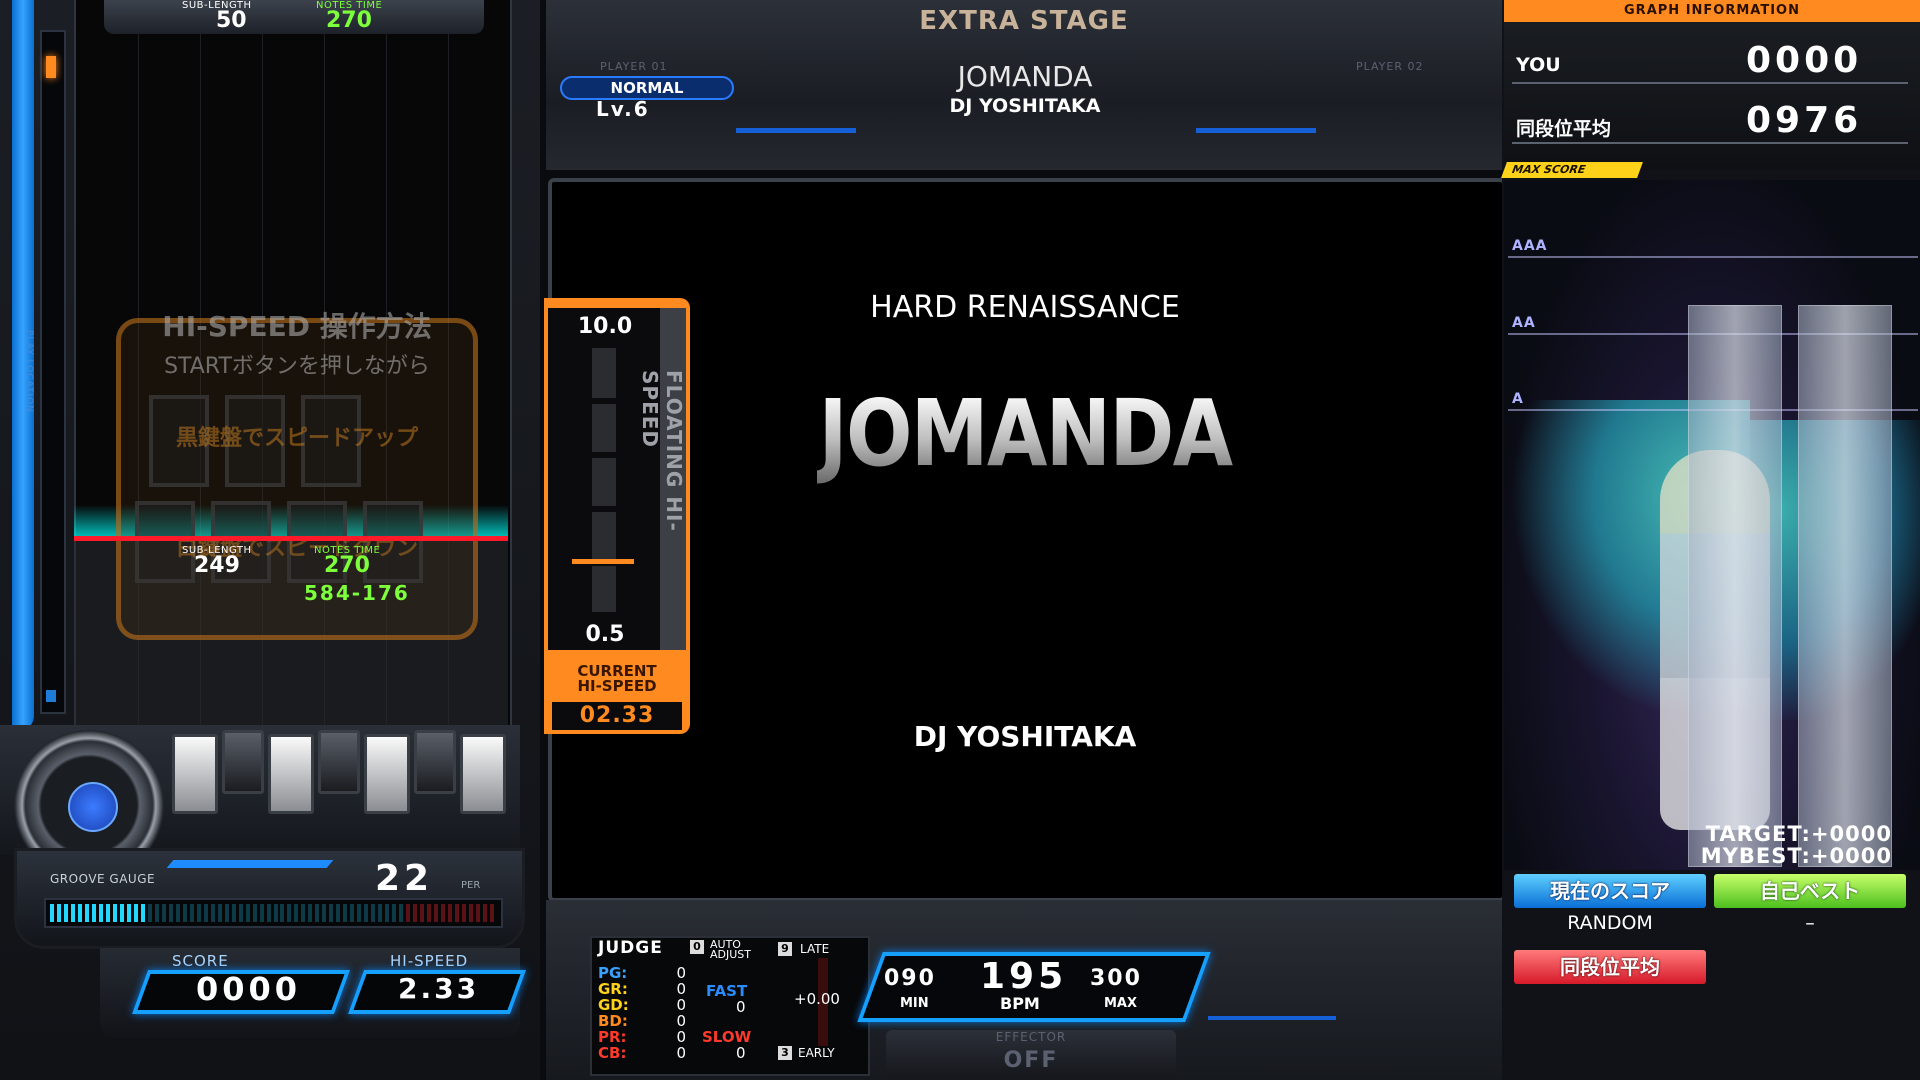  I want to click on hispeed-value: 2.33, so click(439, 988).